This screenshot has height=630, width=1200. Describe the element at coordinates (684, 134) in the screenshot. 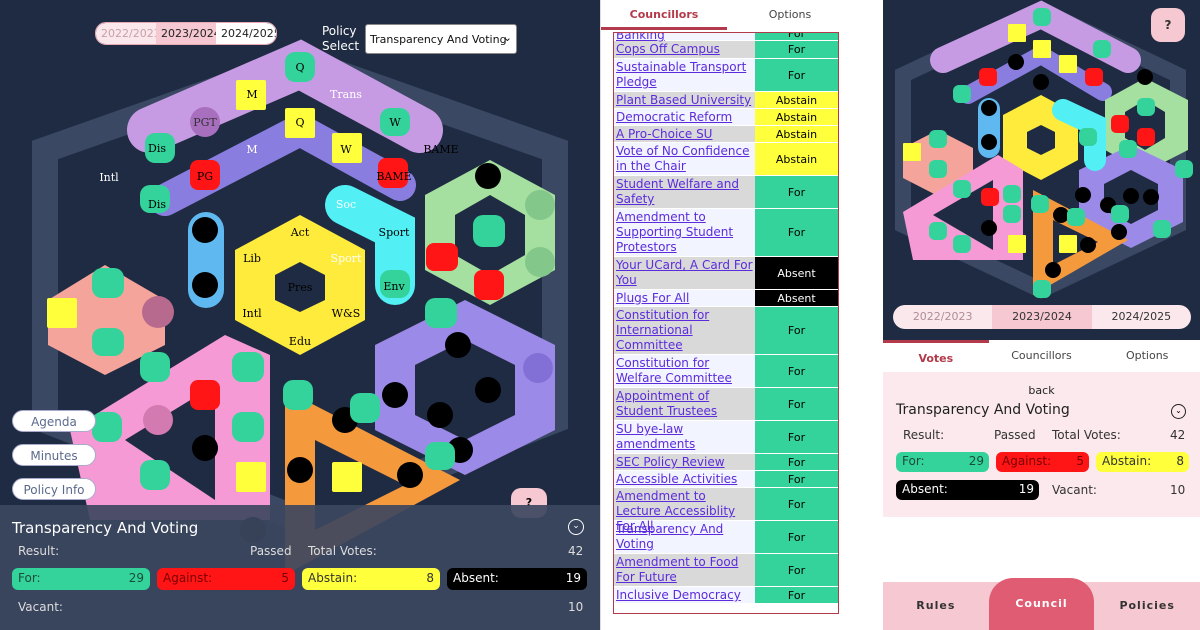

I see `policy-link: A Pro-Choice SU` at that location.